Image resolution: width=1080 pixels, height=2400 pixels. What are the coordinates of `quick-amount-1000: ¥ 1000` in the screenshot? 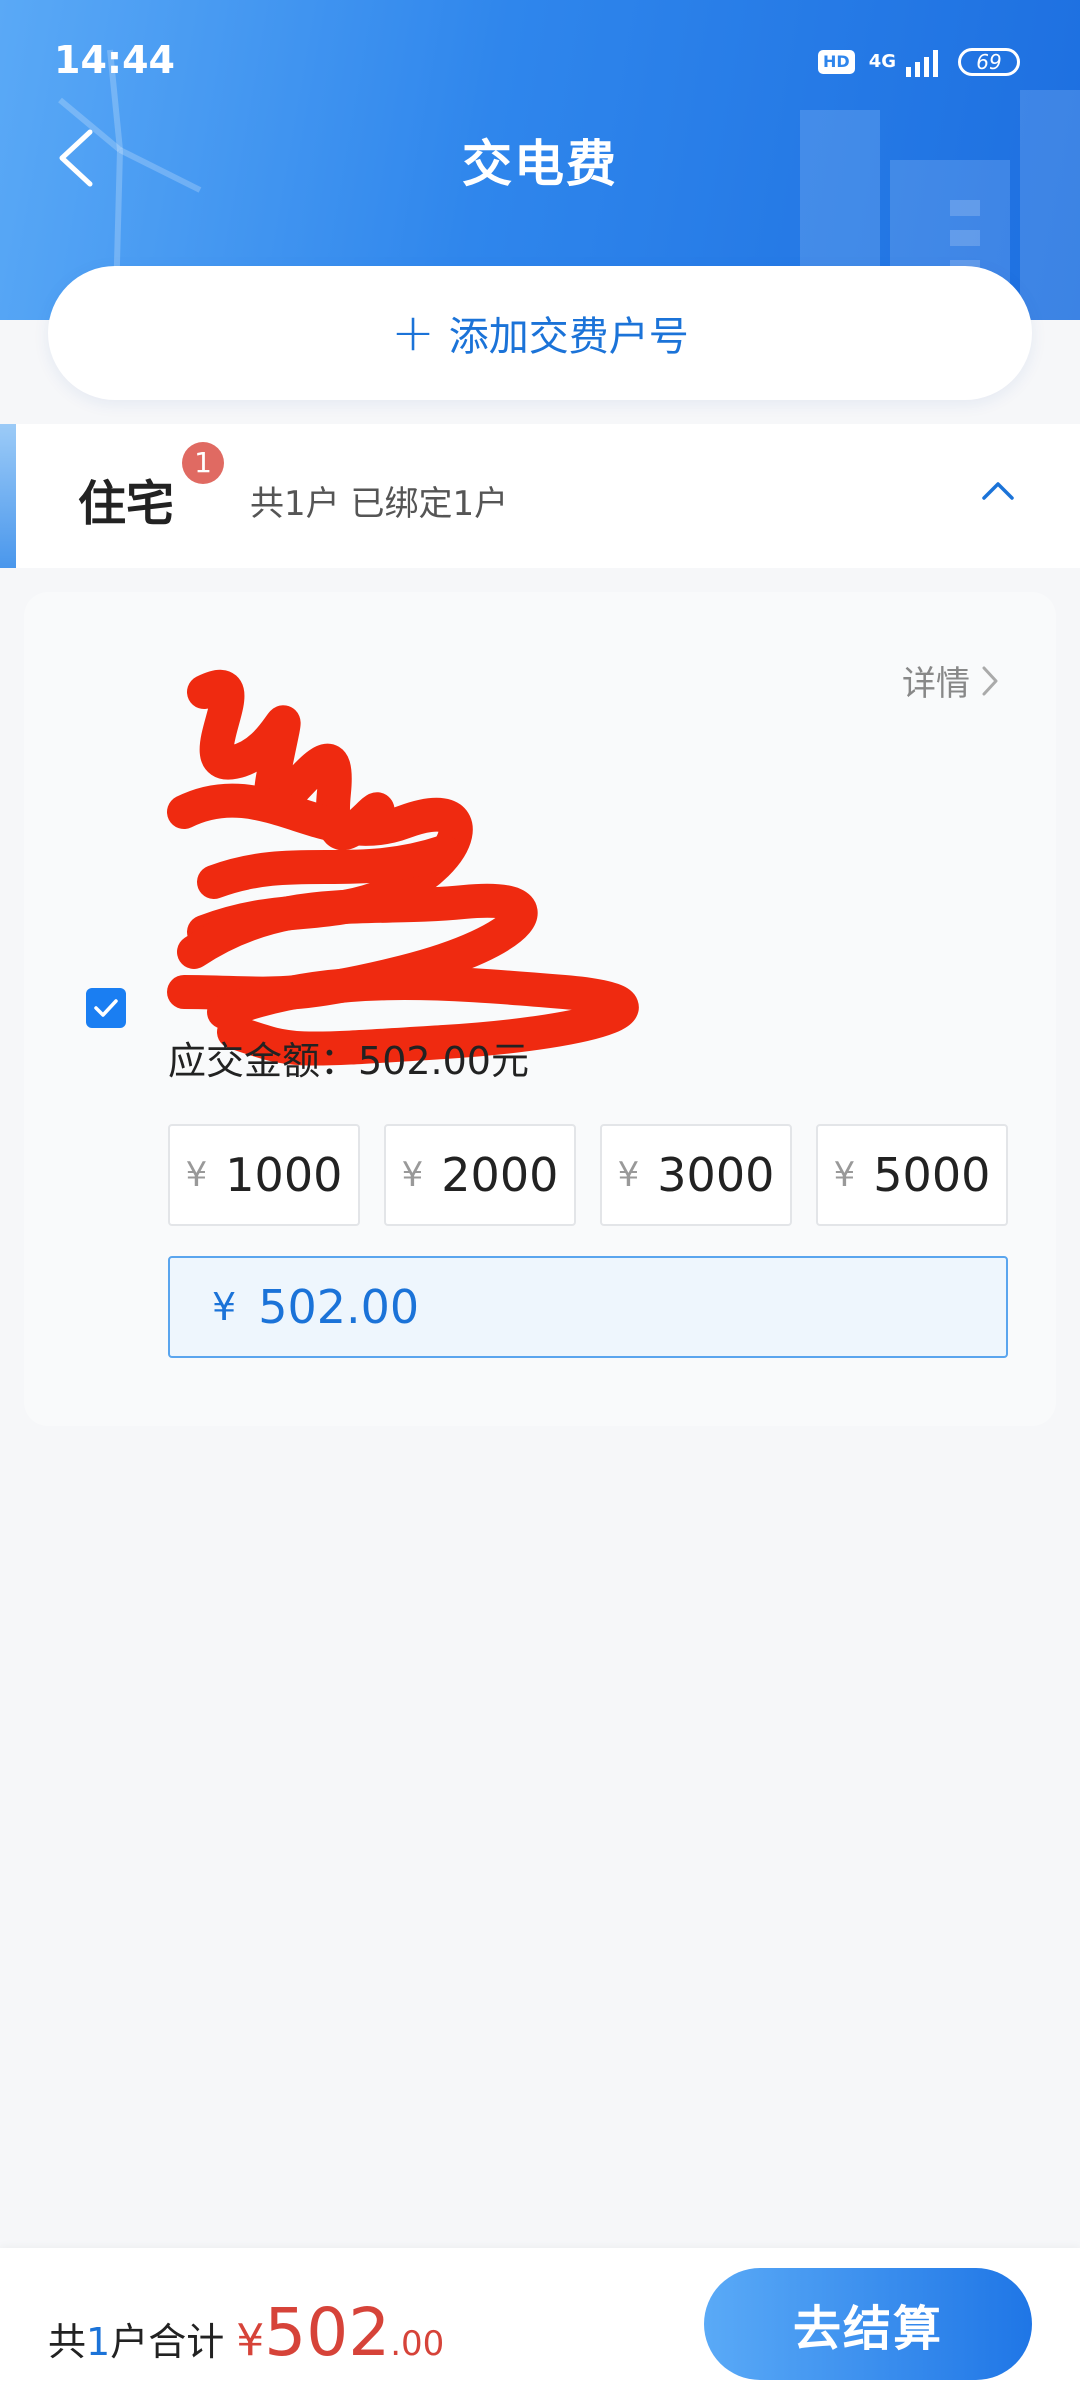 It's located at (264, 1175).